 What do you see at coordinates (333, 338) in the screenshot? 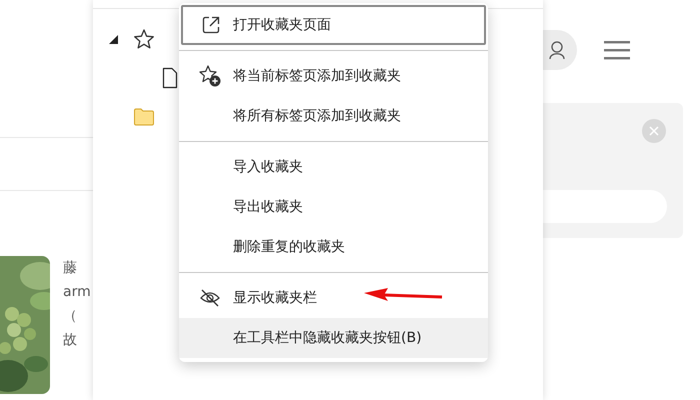
I see `menu-item: 在工具栏中隐藏收藏夹按钮(B)` at bounding box center [333, 338].